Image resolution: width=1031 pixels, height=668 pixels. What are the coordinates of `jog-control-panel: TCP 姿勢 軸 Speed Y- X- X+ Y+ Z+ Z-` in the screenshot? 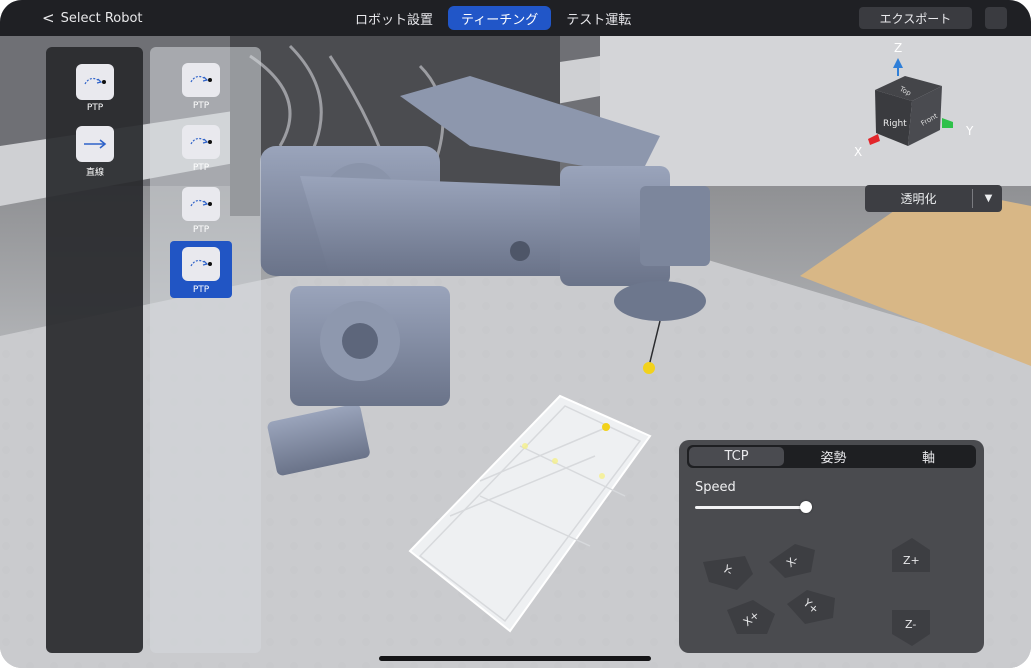 It's located at (831, 546).